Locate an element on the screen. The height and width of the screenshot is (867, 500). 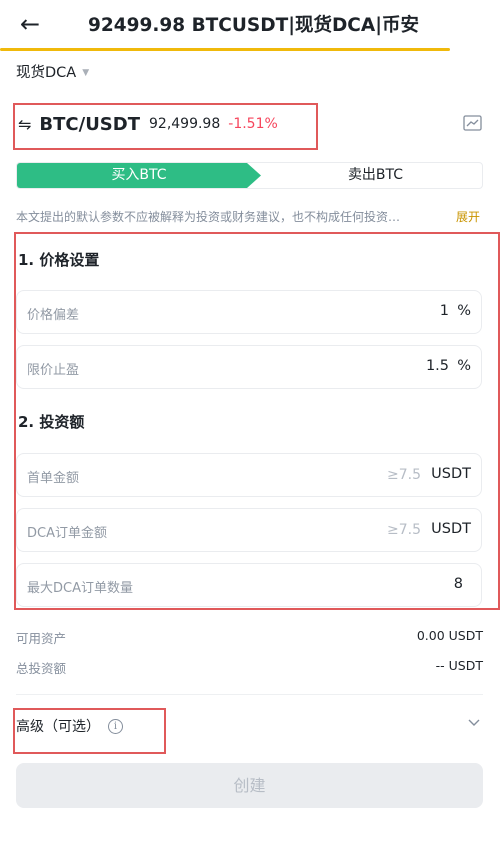
expand-link: 展开 is located at coordinates (468, 216).